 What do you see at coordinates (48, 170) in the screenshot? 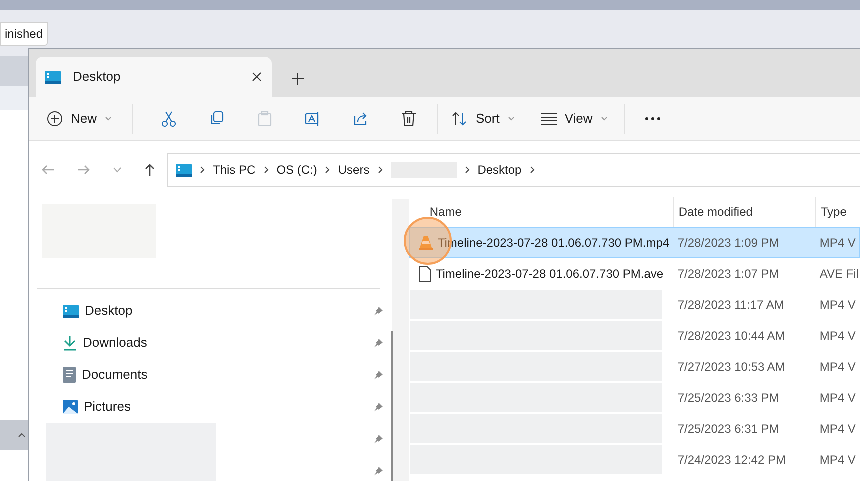
I see `back-arrow-icon` at bounding box center [48, 170].